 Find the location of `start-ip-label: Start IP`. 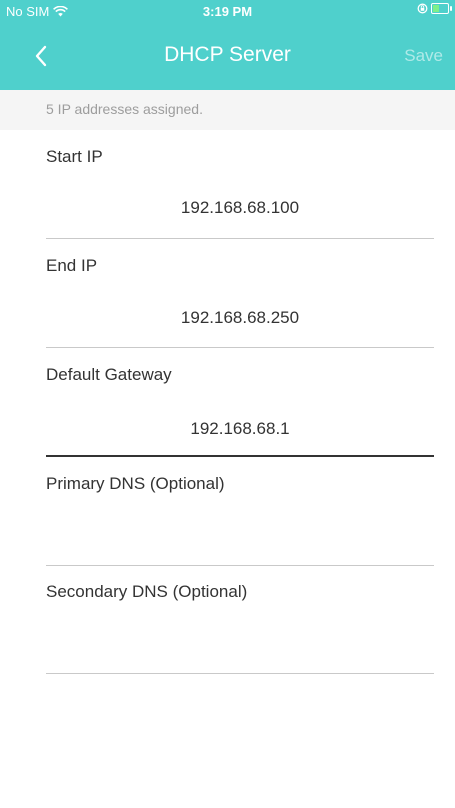

start-ip-label: Start IP is located at coordinates (74, 156).